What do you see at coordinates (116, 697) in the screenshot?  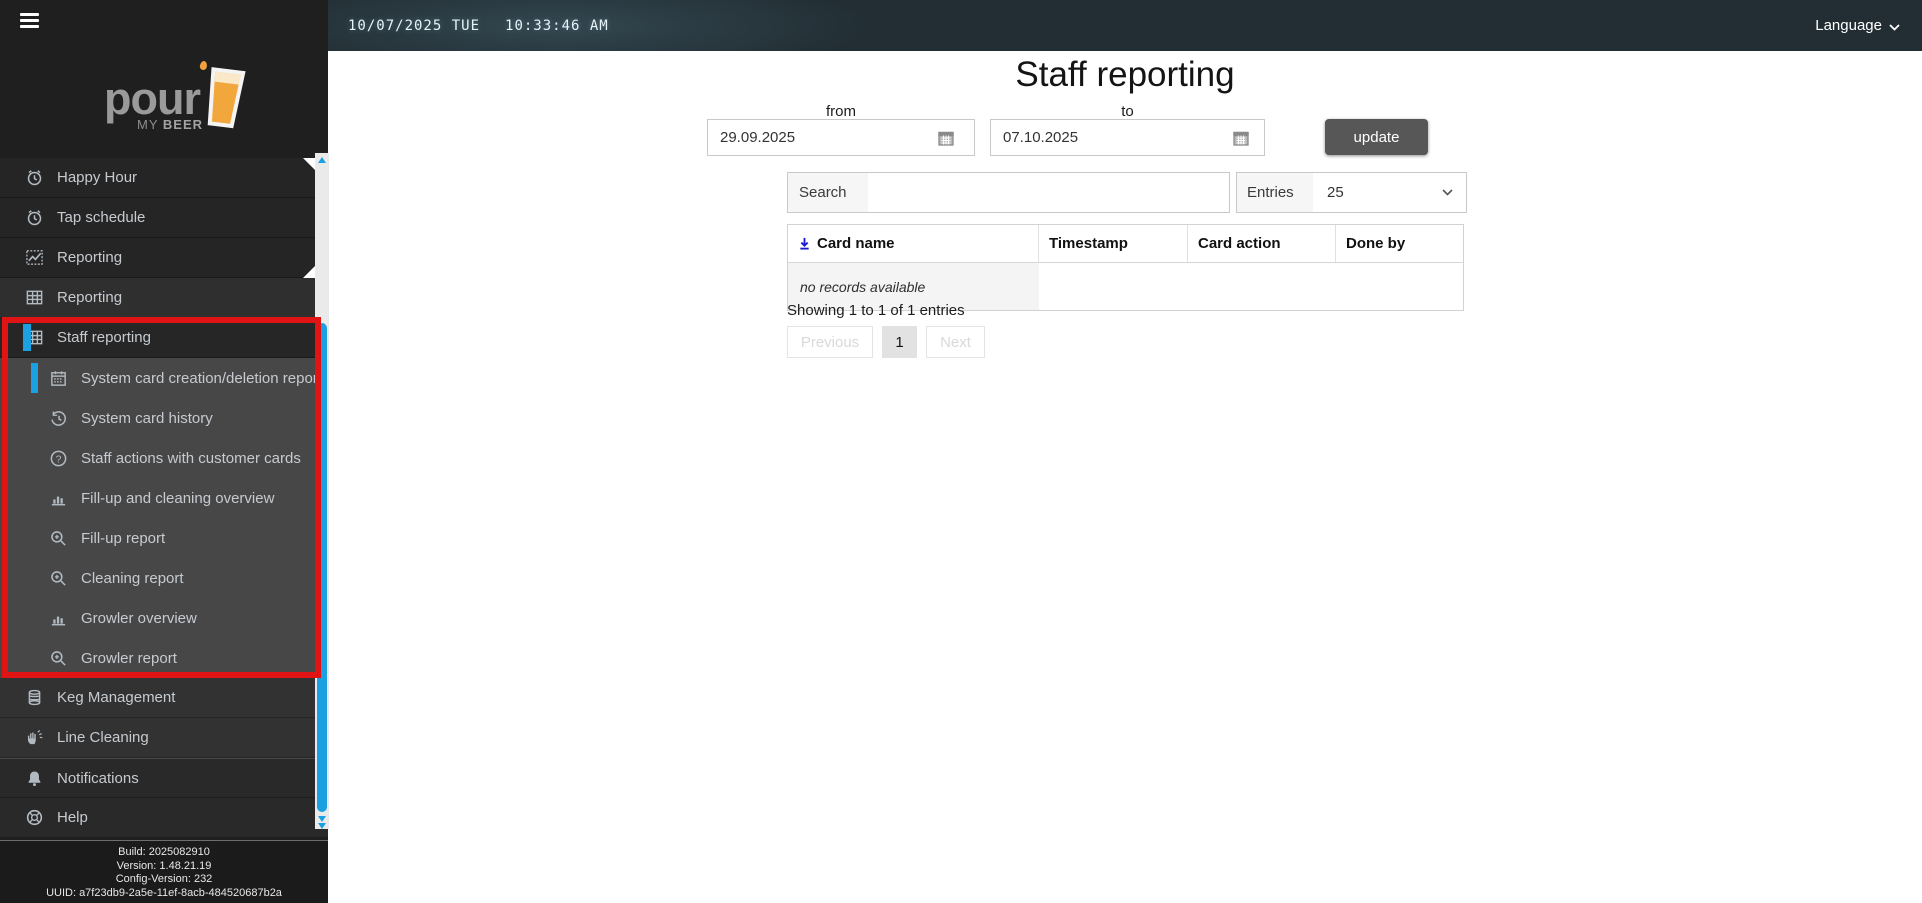 I see `sidebar-item-label: Keg Management` at bounding box center [116, 697].